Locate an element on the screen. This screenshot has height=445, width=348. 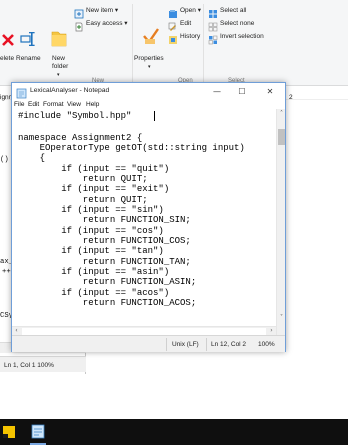
status-cursor-position: Ln 12, Col 2 is located at coordinates (229, 344).